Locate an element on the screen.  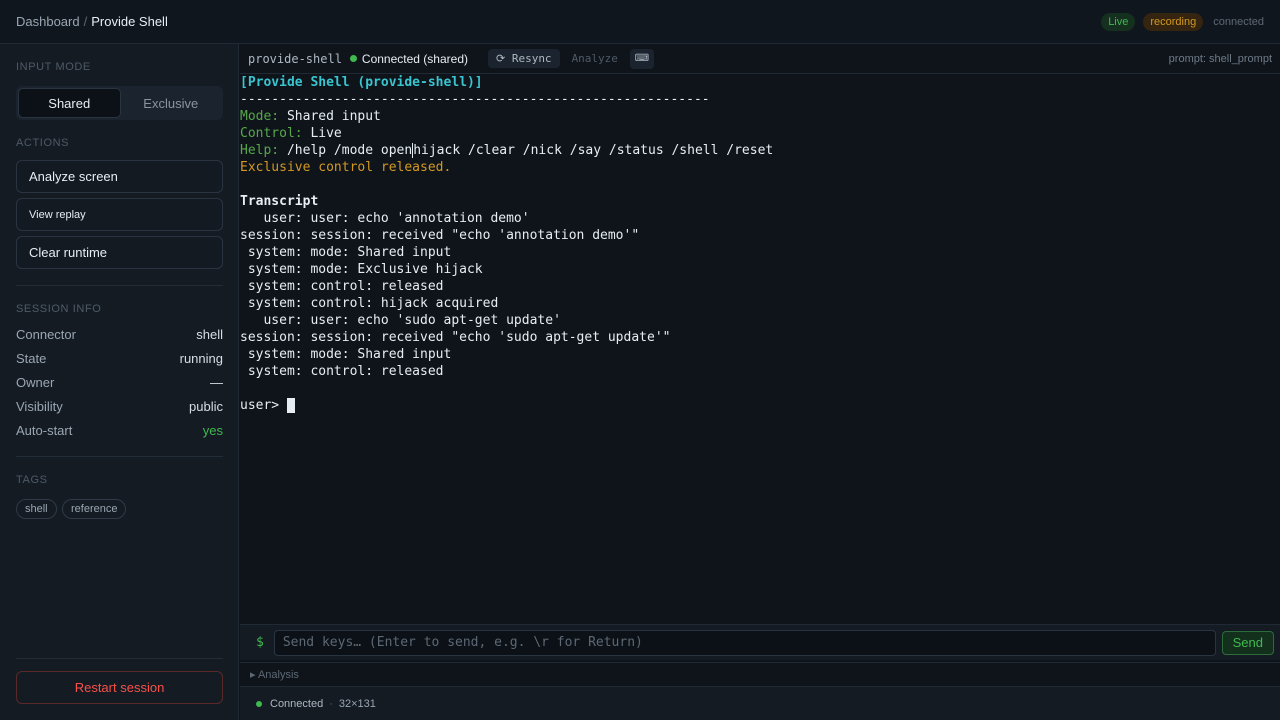
view-replay-button: View replay is located at coordinates (119, 214).